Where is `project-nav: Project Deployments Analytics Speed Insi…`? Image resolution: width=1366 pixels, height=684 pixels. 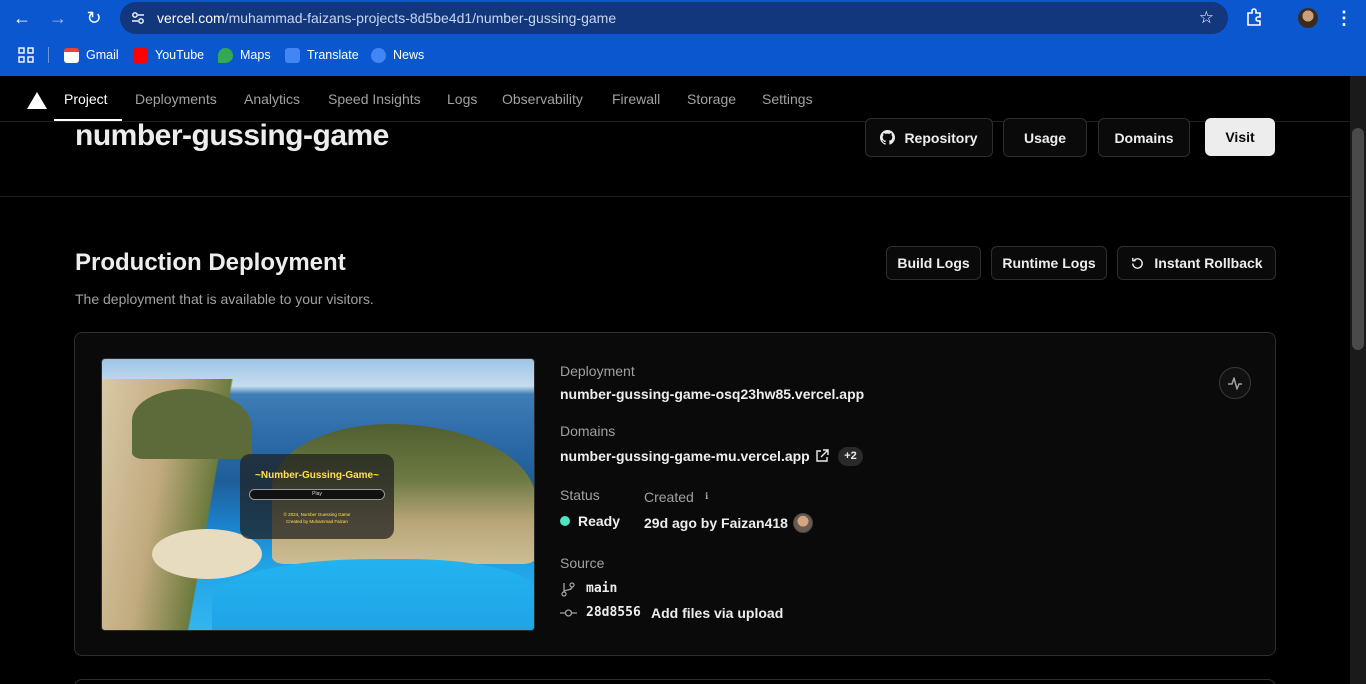 project-nav: Project Deployments Analytics Speed Insi… is located at coordinates (675, 99).